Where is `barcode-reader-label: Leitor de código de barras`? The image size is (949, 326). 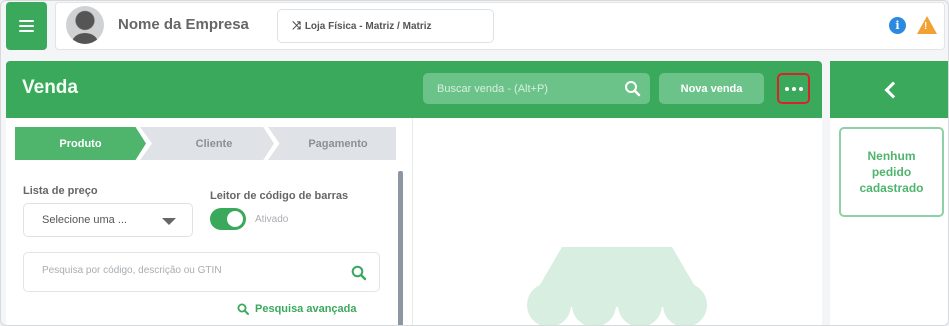 barcode-reader-label: Leitor de código de barras is located at coordinates (279, 196).